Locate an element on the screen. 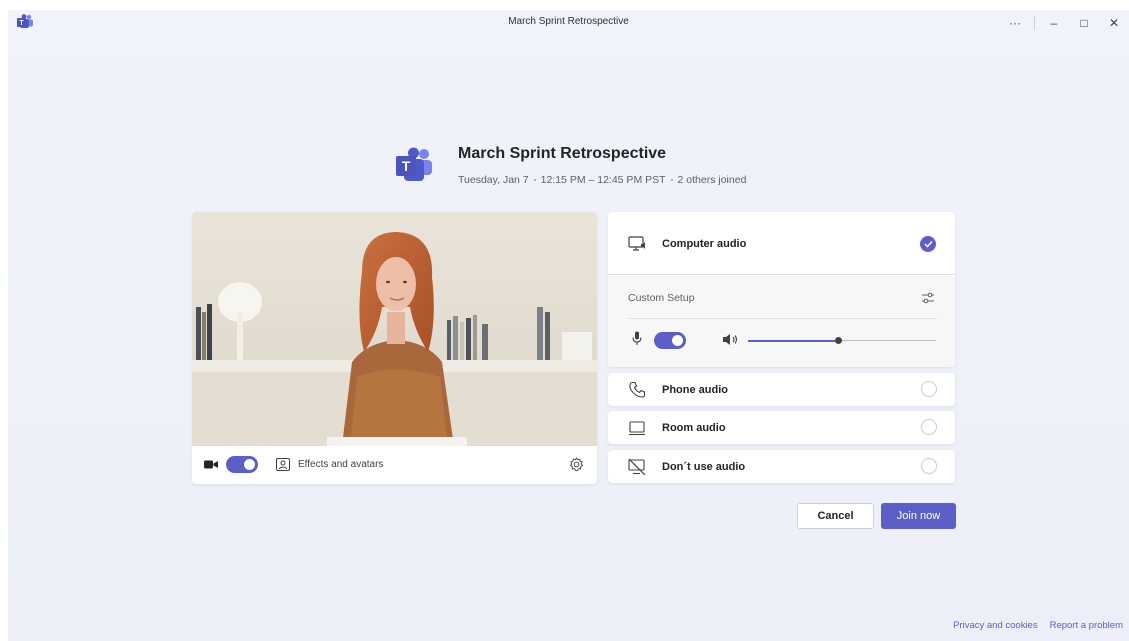 The image size is (1129, 641). no-audio-icon is located at coordinates (637, 467).